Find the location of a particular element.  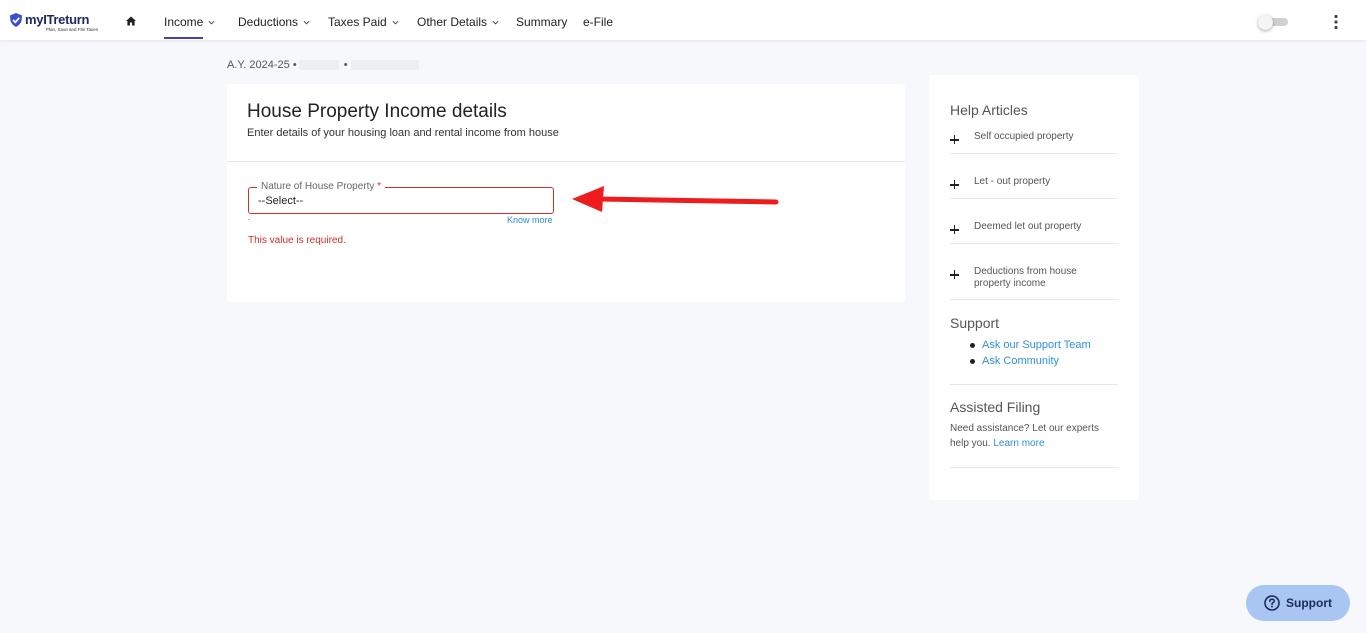

redacted-name is located at coordinates (318, 65).